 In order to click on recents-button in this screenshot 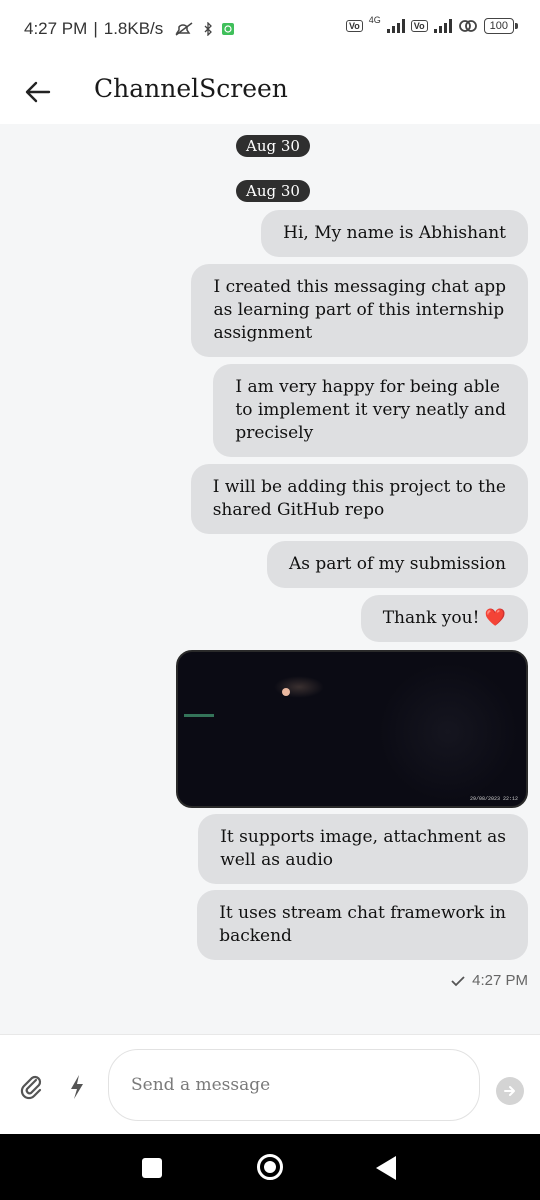, I will do `click(152, 1168)`.